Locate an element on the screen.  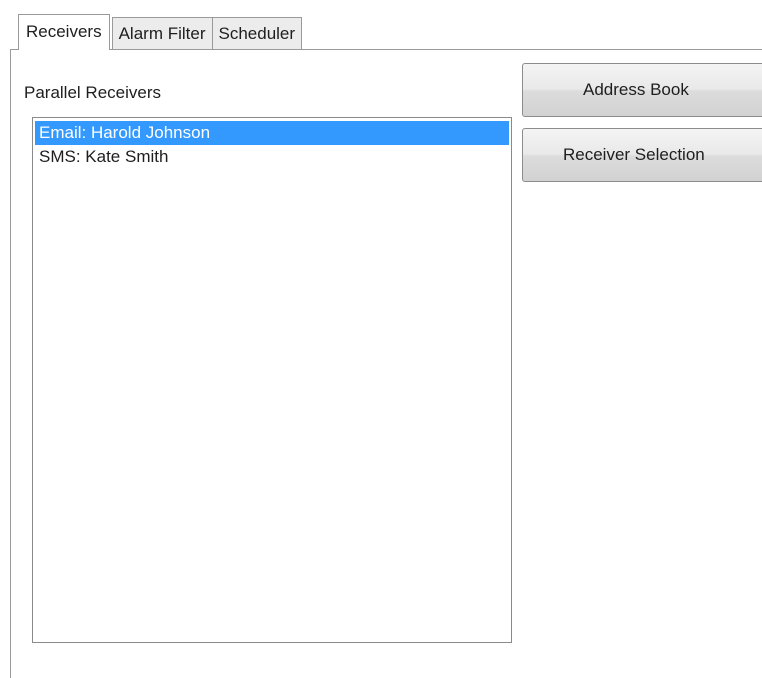
tab-receivers: Receivers is located at coordinates (64, 32).